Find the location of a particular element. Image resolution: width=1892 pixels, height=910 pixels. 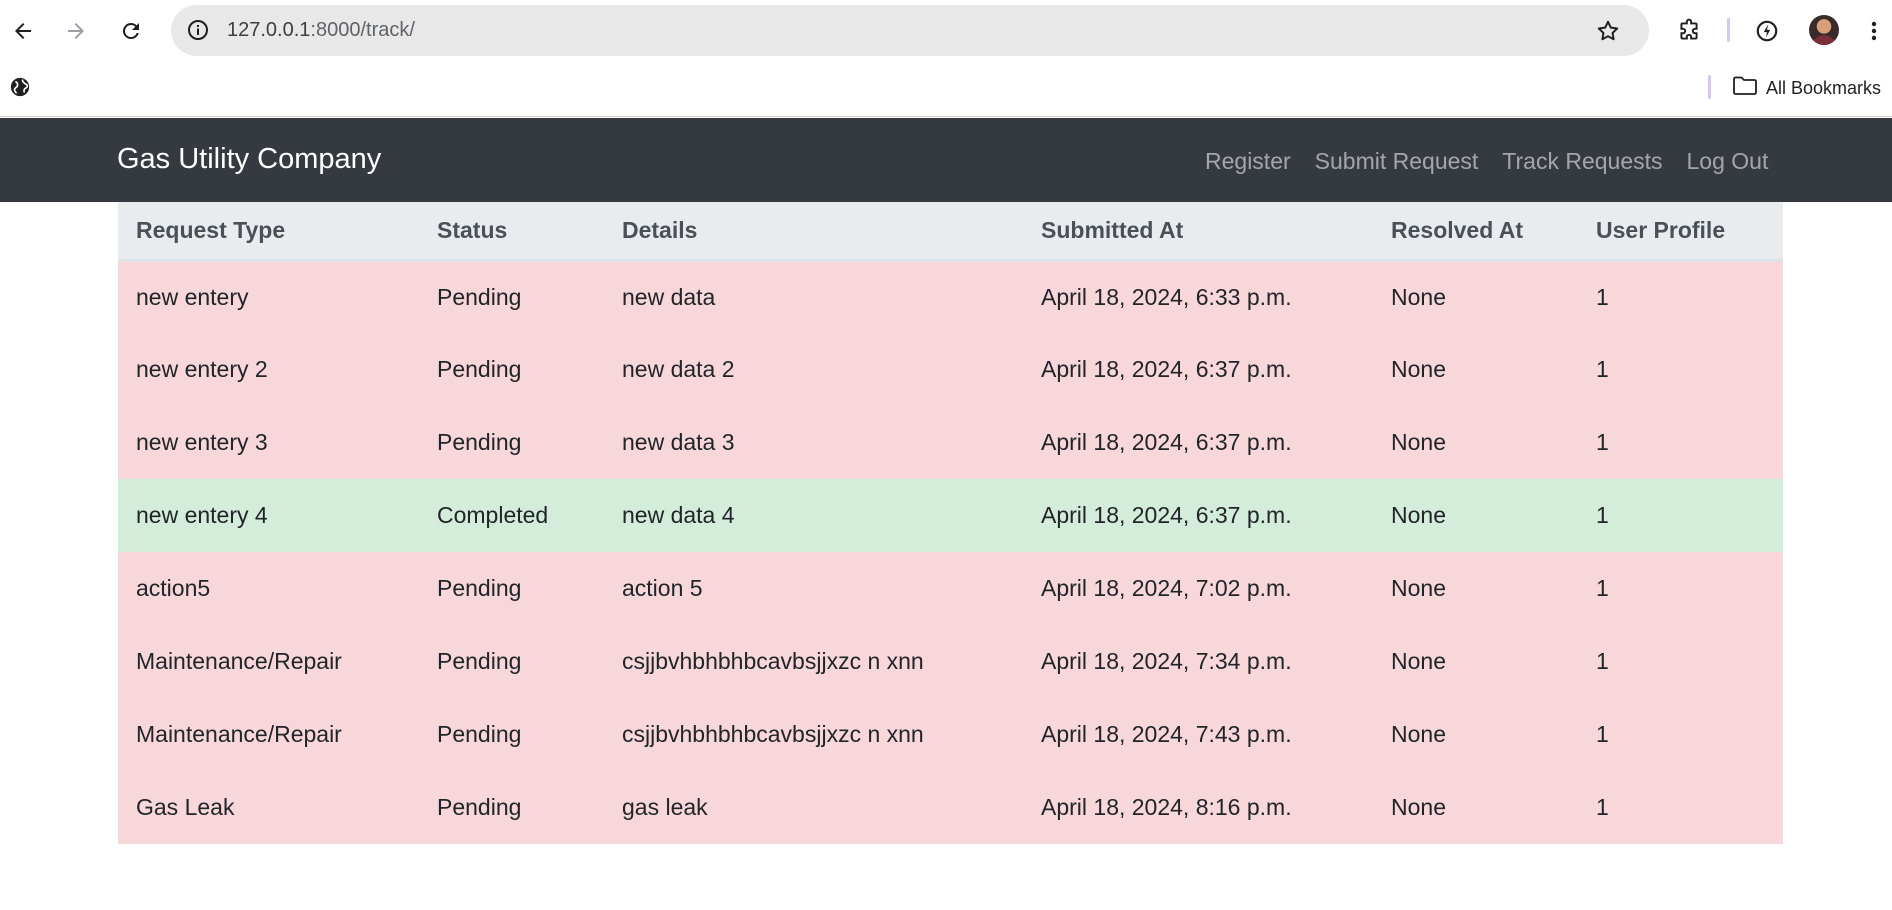

cell-details: new data is located at coordinates (669, 296).